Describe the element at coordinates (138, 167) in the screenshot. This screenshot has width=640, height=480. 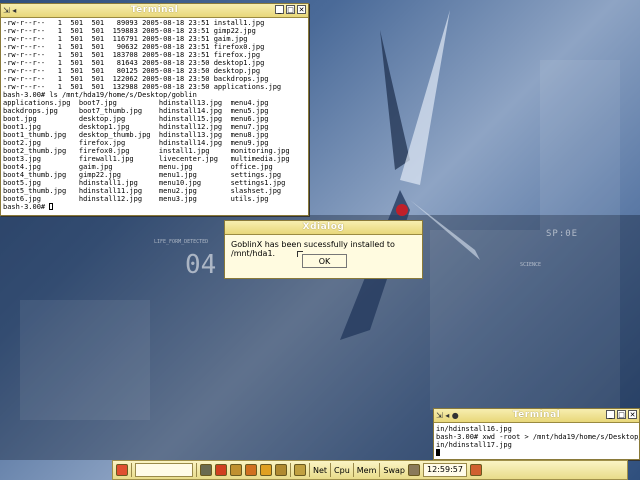
I see `terminal-line: boot4.jpg gaim.jpg menu.jpg office.jpg` at that location.